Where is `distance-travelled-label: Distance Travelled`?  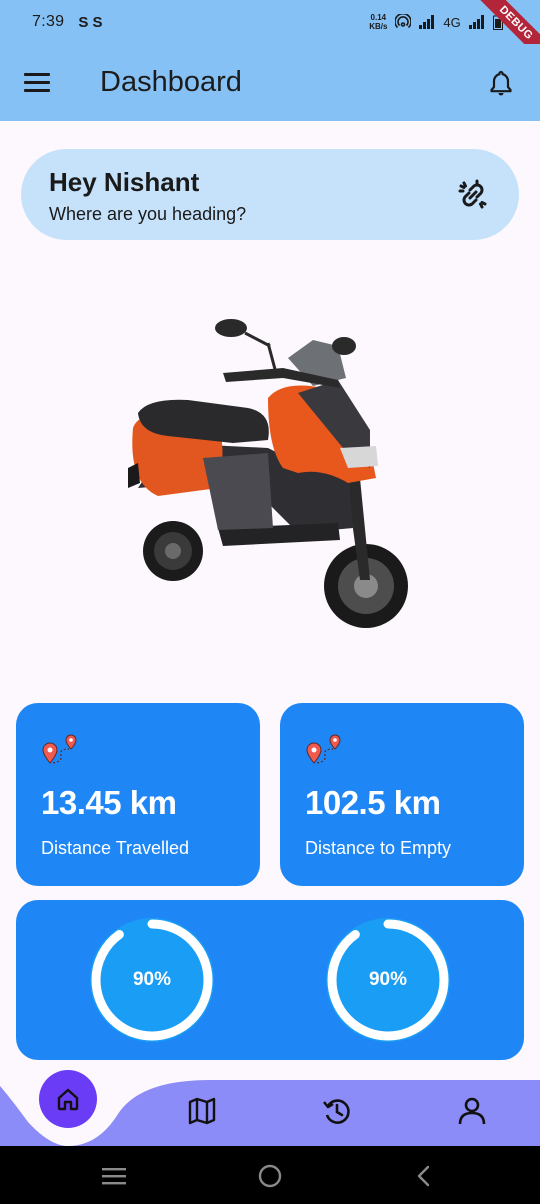 distance-travelled-label: Distance Travelled is located at coordinates (115, 848).